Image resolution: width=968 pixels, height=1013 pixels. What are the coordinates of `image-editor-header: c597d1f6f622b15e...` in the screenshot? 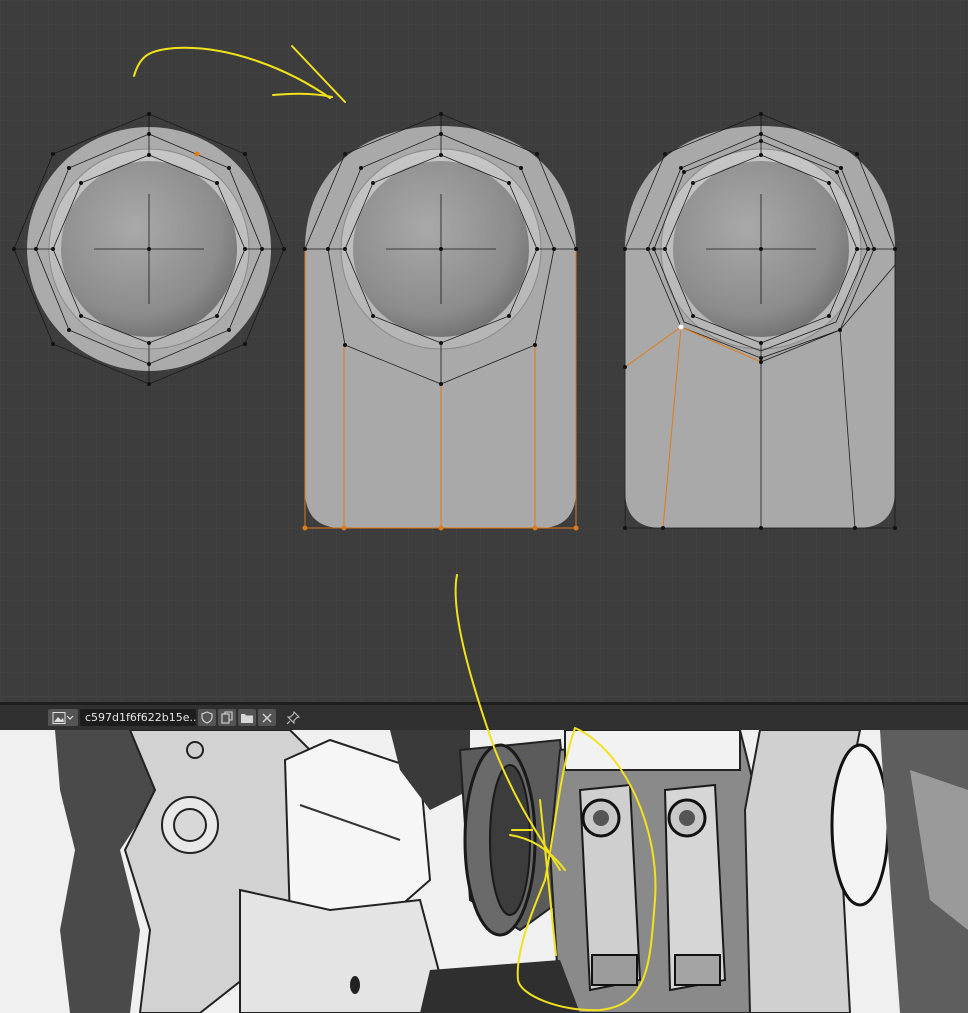 It's located at (484, 717).